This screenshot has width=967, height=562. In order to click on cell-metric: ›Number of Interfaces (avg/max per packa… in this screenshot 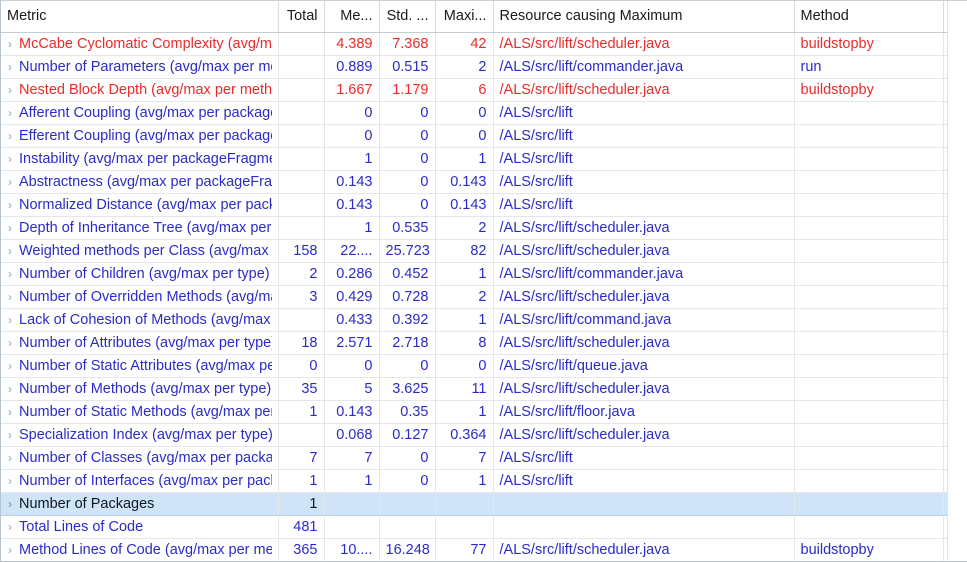, I will do `click(140, 481)`.